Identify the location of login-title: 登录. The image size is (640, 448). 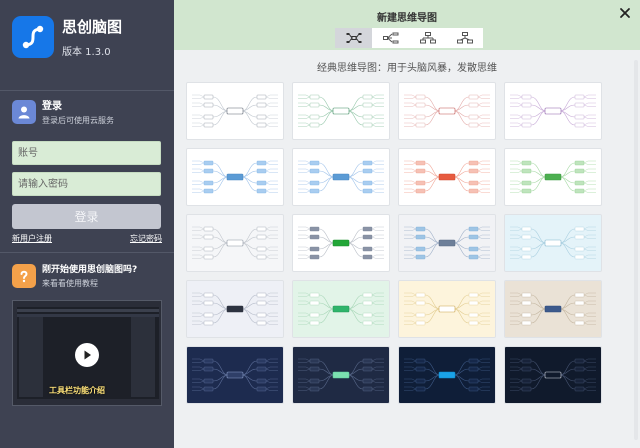
(52, 106).